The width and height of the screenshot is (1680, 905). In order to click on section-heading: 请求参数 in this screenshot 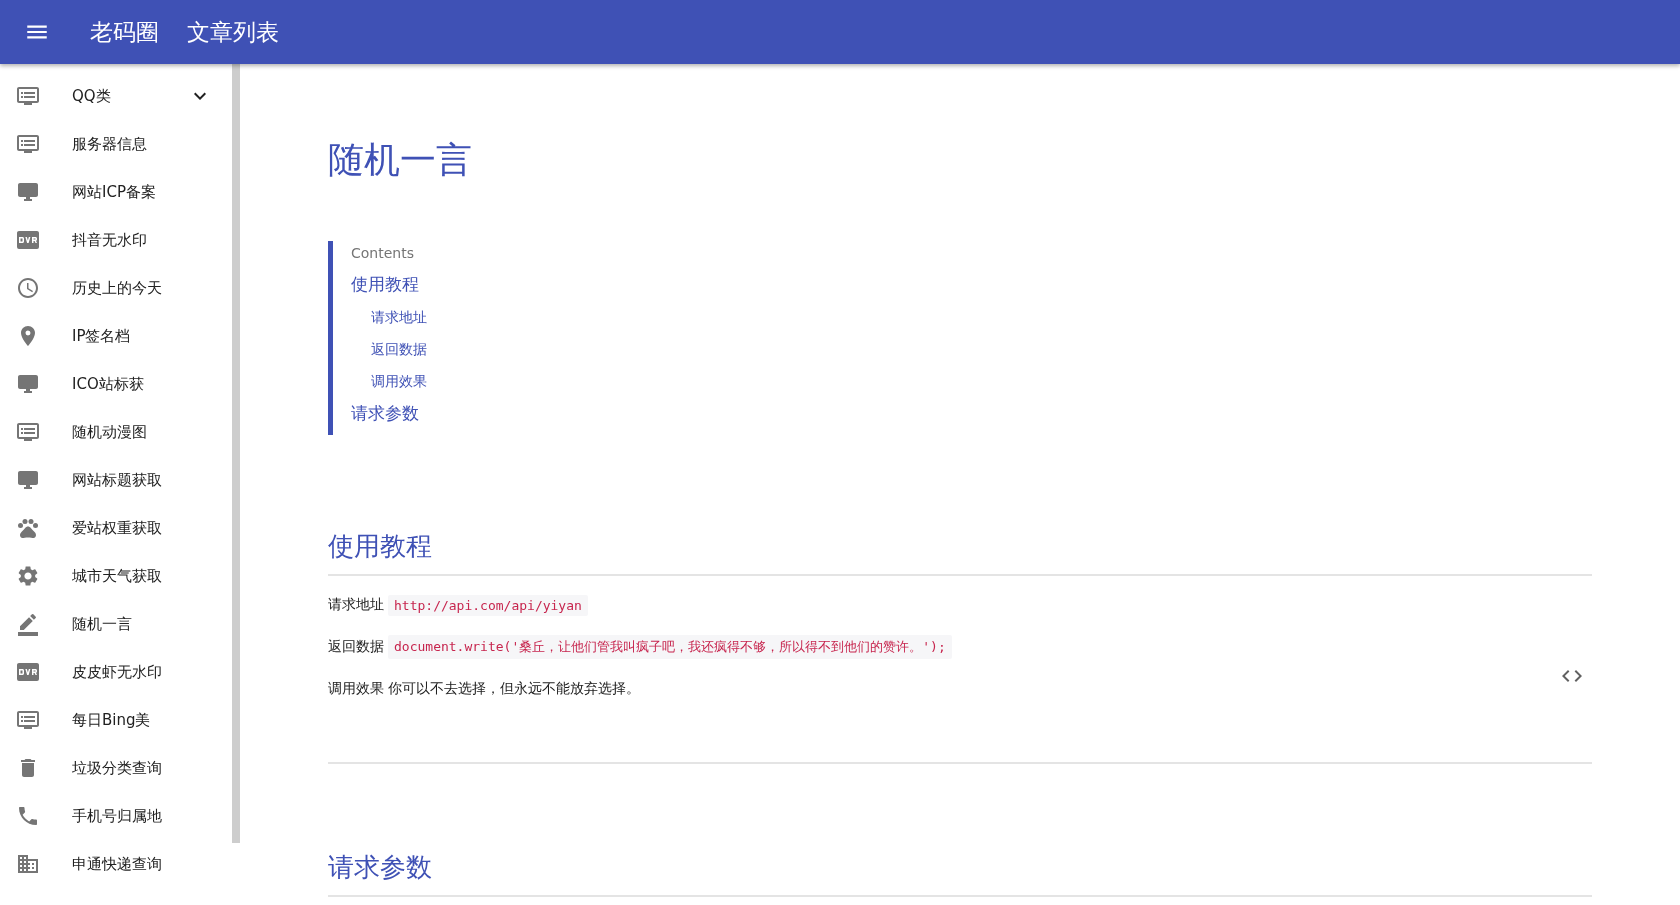, I will do `click(380, 867)`.